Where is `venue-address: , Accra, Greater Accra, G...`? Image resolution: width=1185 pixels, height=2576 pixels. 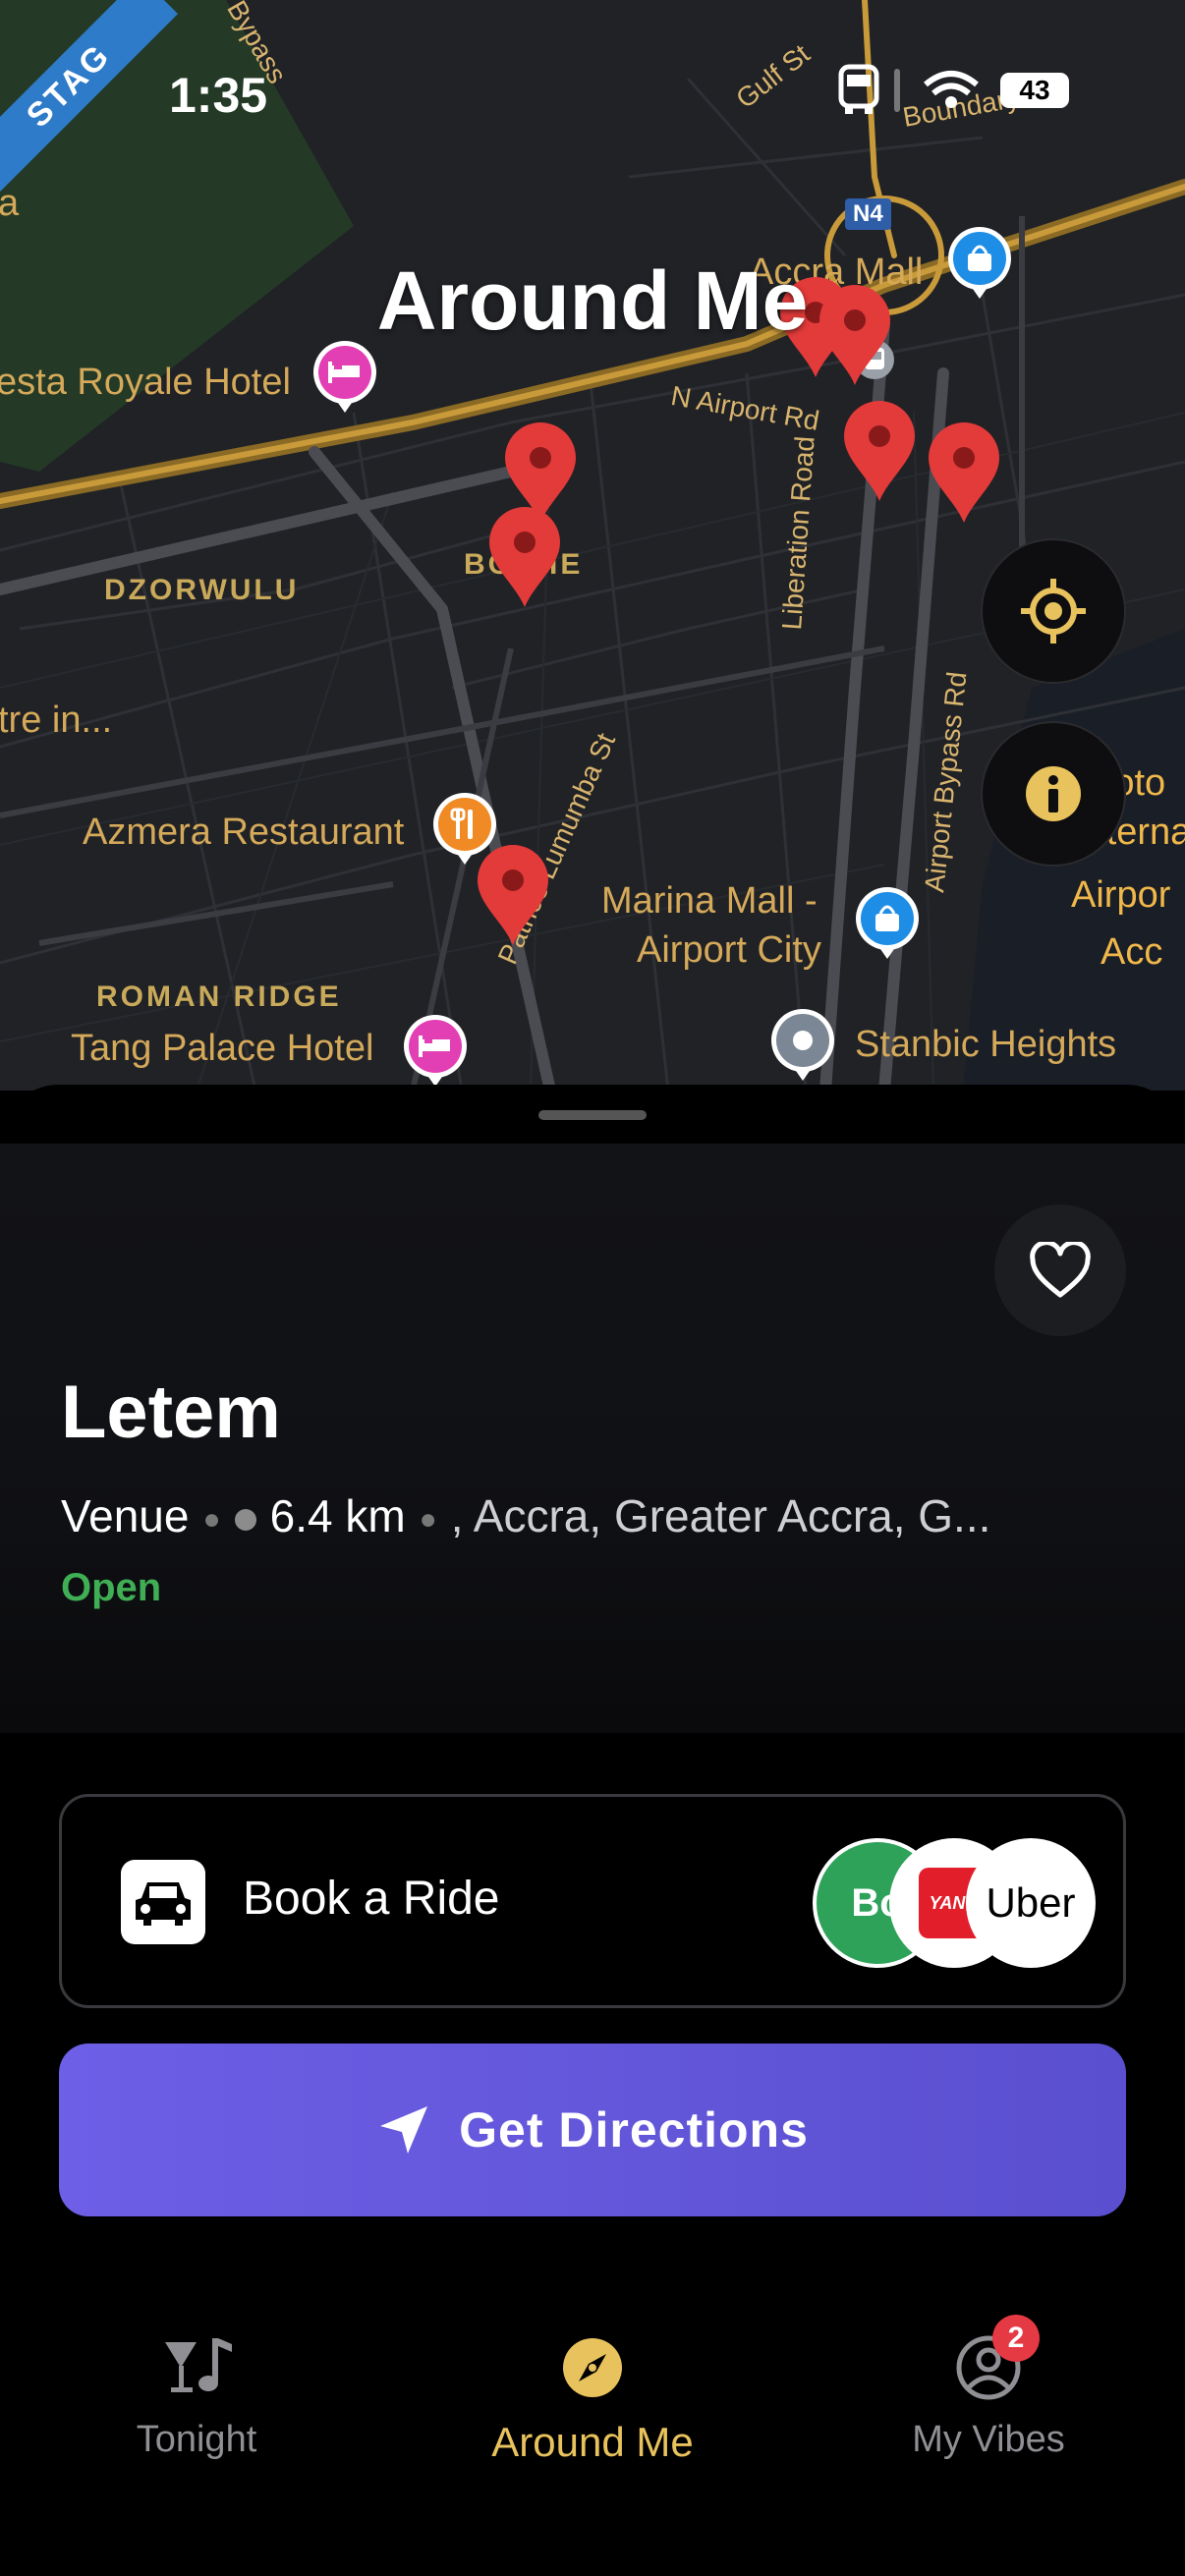
venue-address: , Accra, Greater Accra, G... is located at coordinates (720, 1515).